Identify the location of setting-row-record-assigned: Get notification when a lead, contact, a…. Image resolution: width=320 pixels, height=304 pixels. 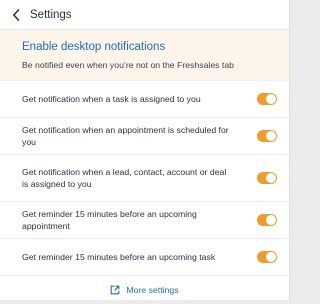
(144, 178).